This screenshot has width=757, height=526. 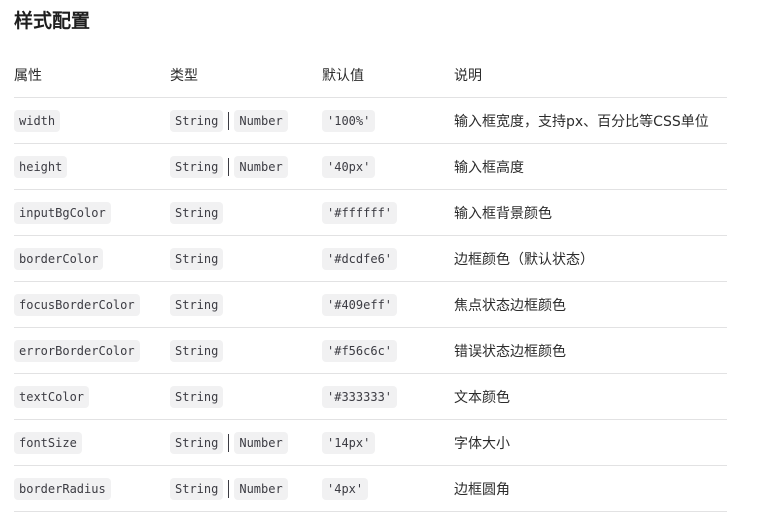 I want to click on column-header-default: 默认值, so click(x=388, y=75).